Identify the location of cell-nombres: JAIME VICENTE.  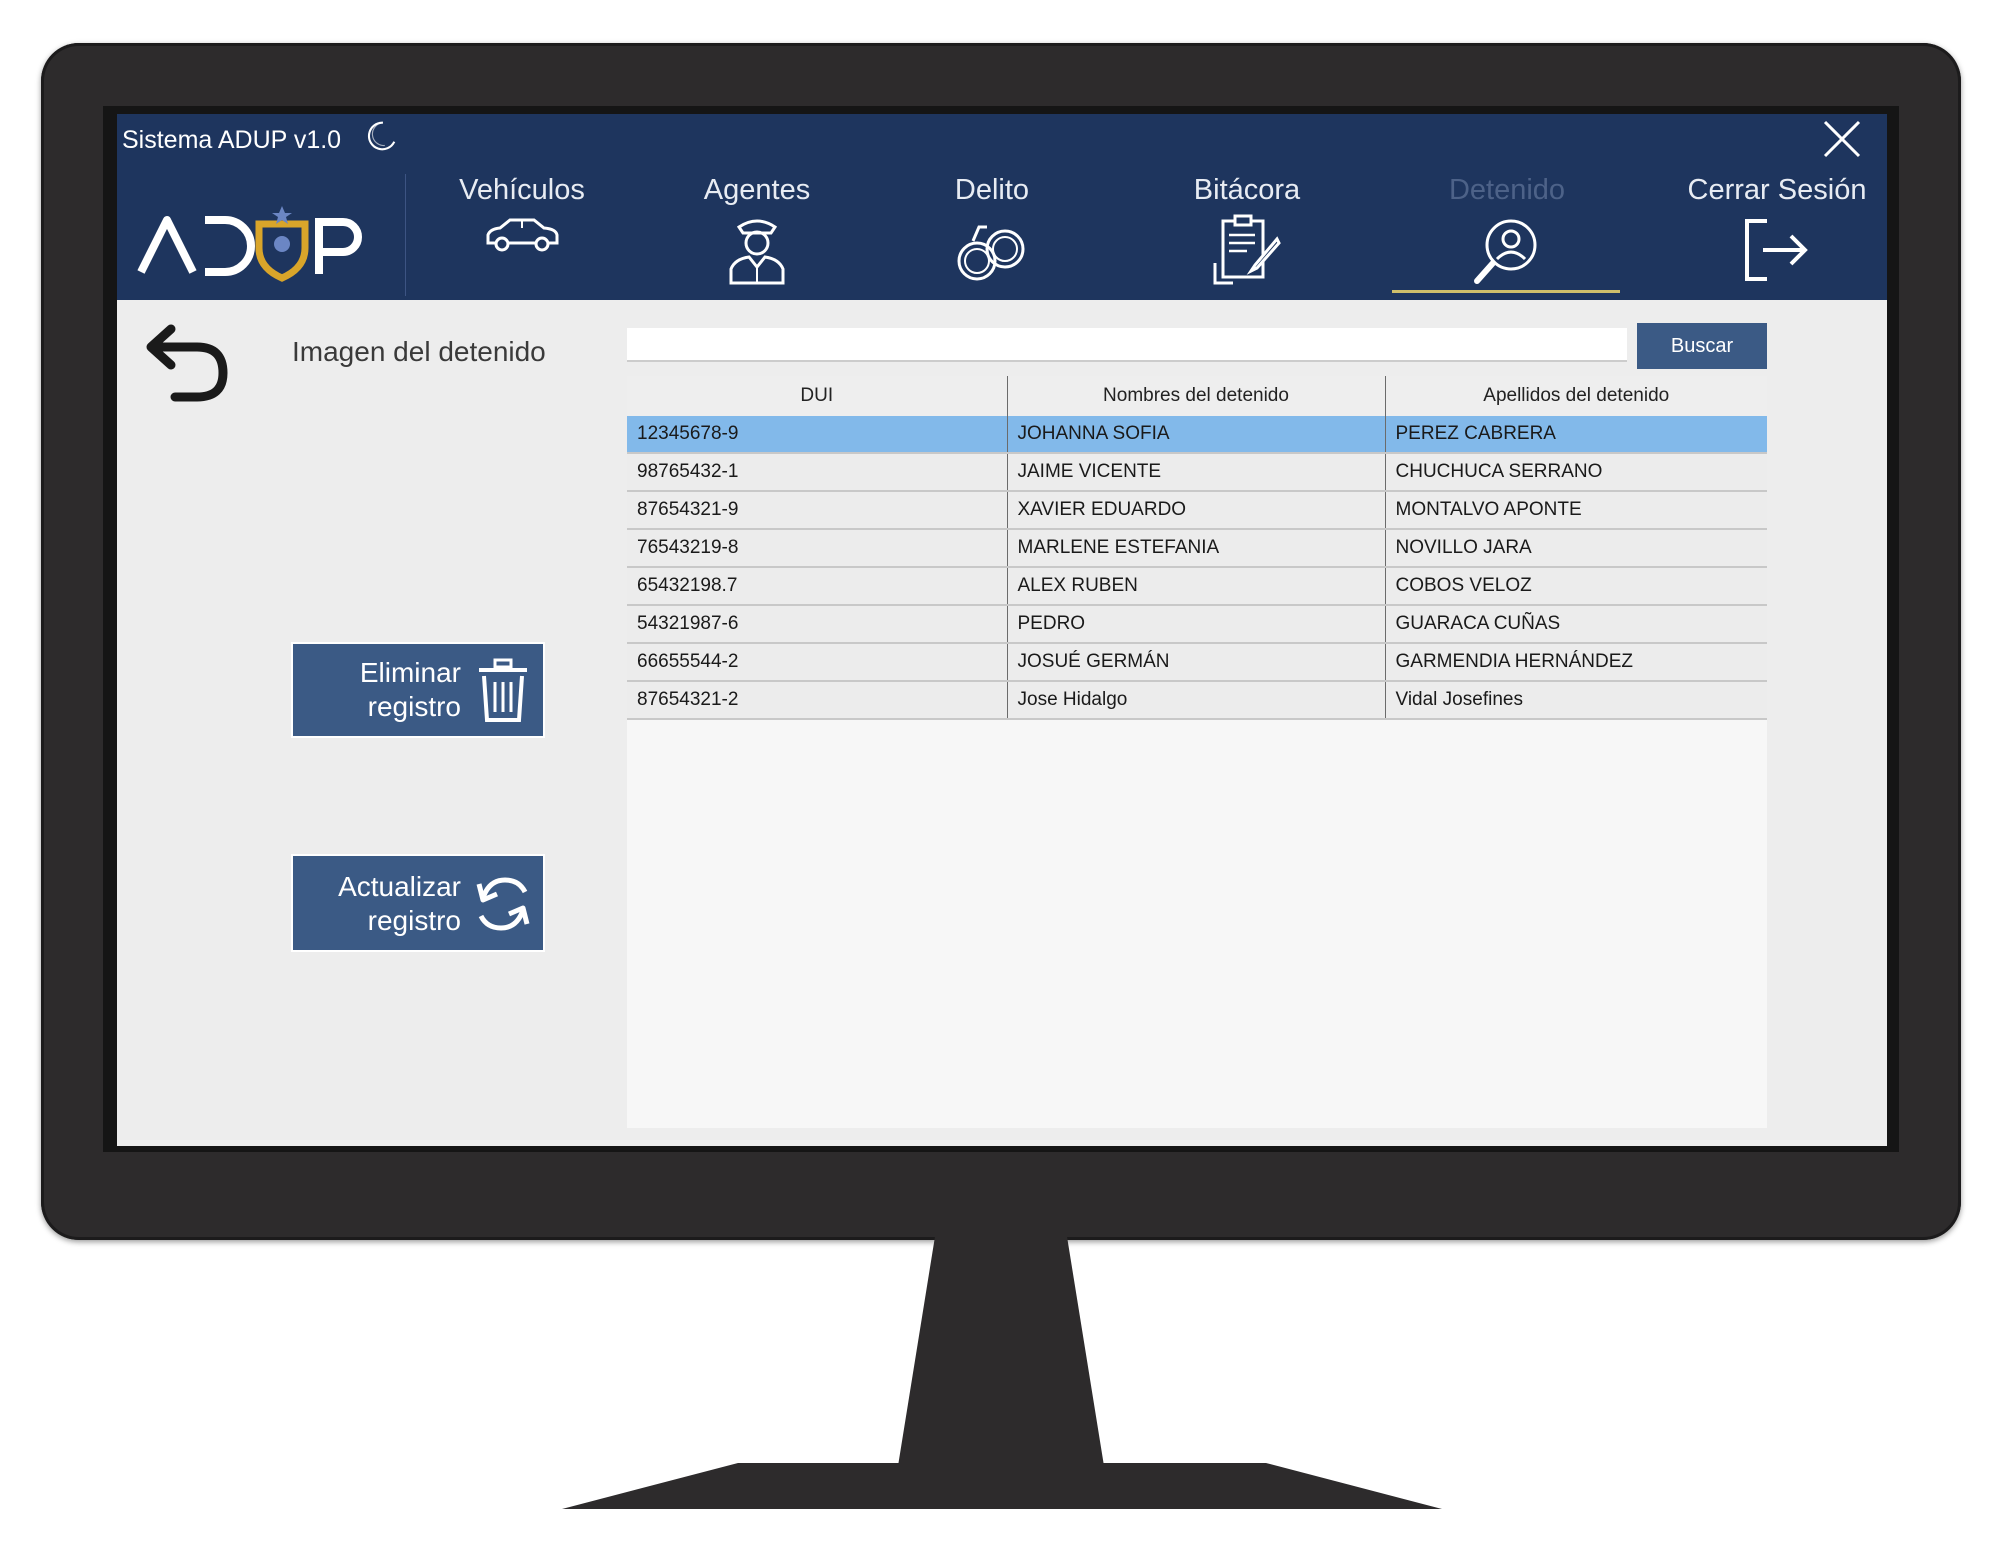
(1196, 472).